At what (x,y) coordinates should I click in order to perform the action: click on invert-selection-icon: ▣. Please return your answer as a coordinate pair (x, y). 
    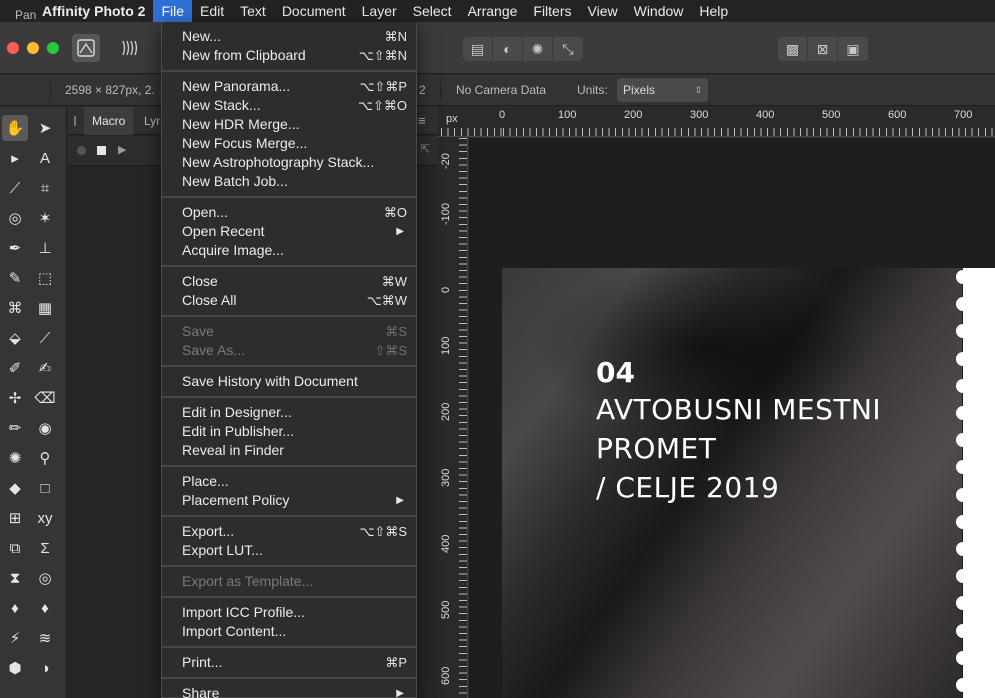
    Looking at the image, I should click on (853, 49).